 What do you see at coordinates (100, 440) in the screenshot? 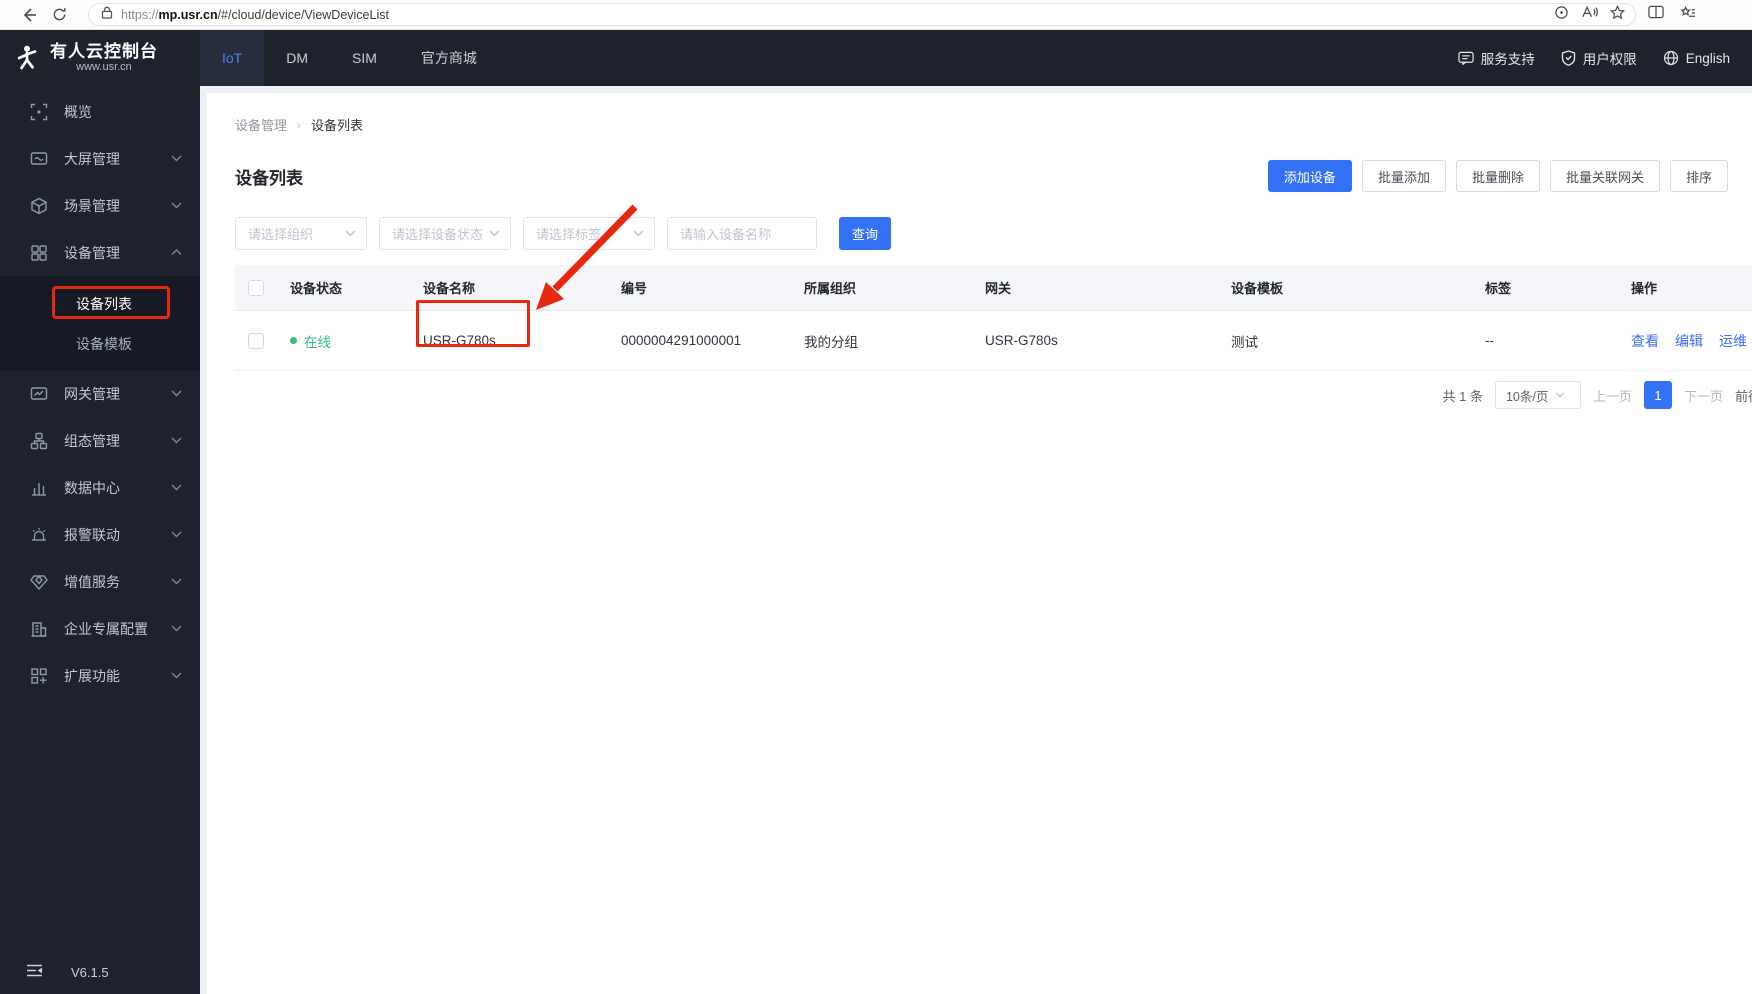
I see `sidebar-item-scada-management: 组态管理` at bounding box center [100, 440].